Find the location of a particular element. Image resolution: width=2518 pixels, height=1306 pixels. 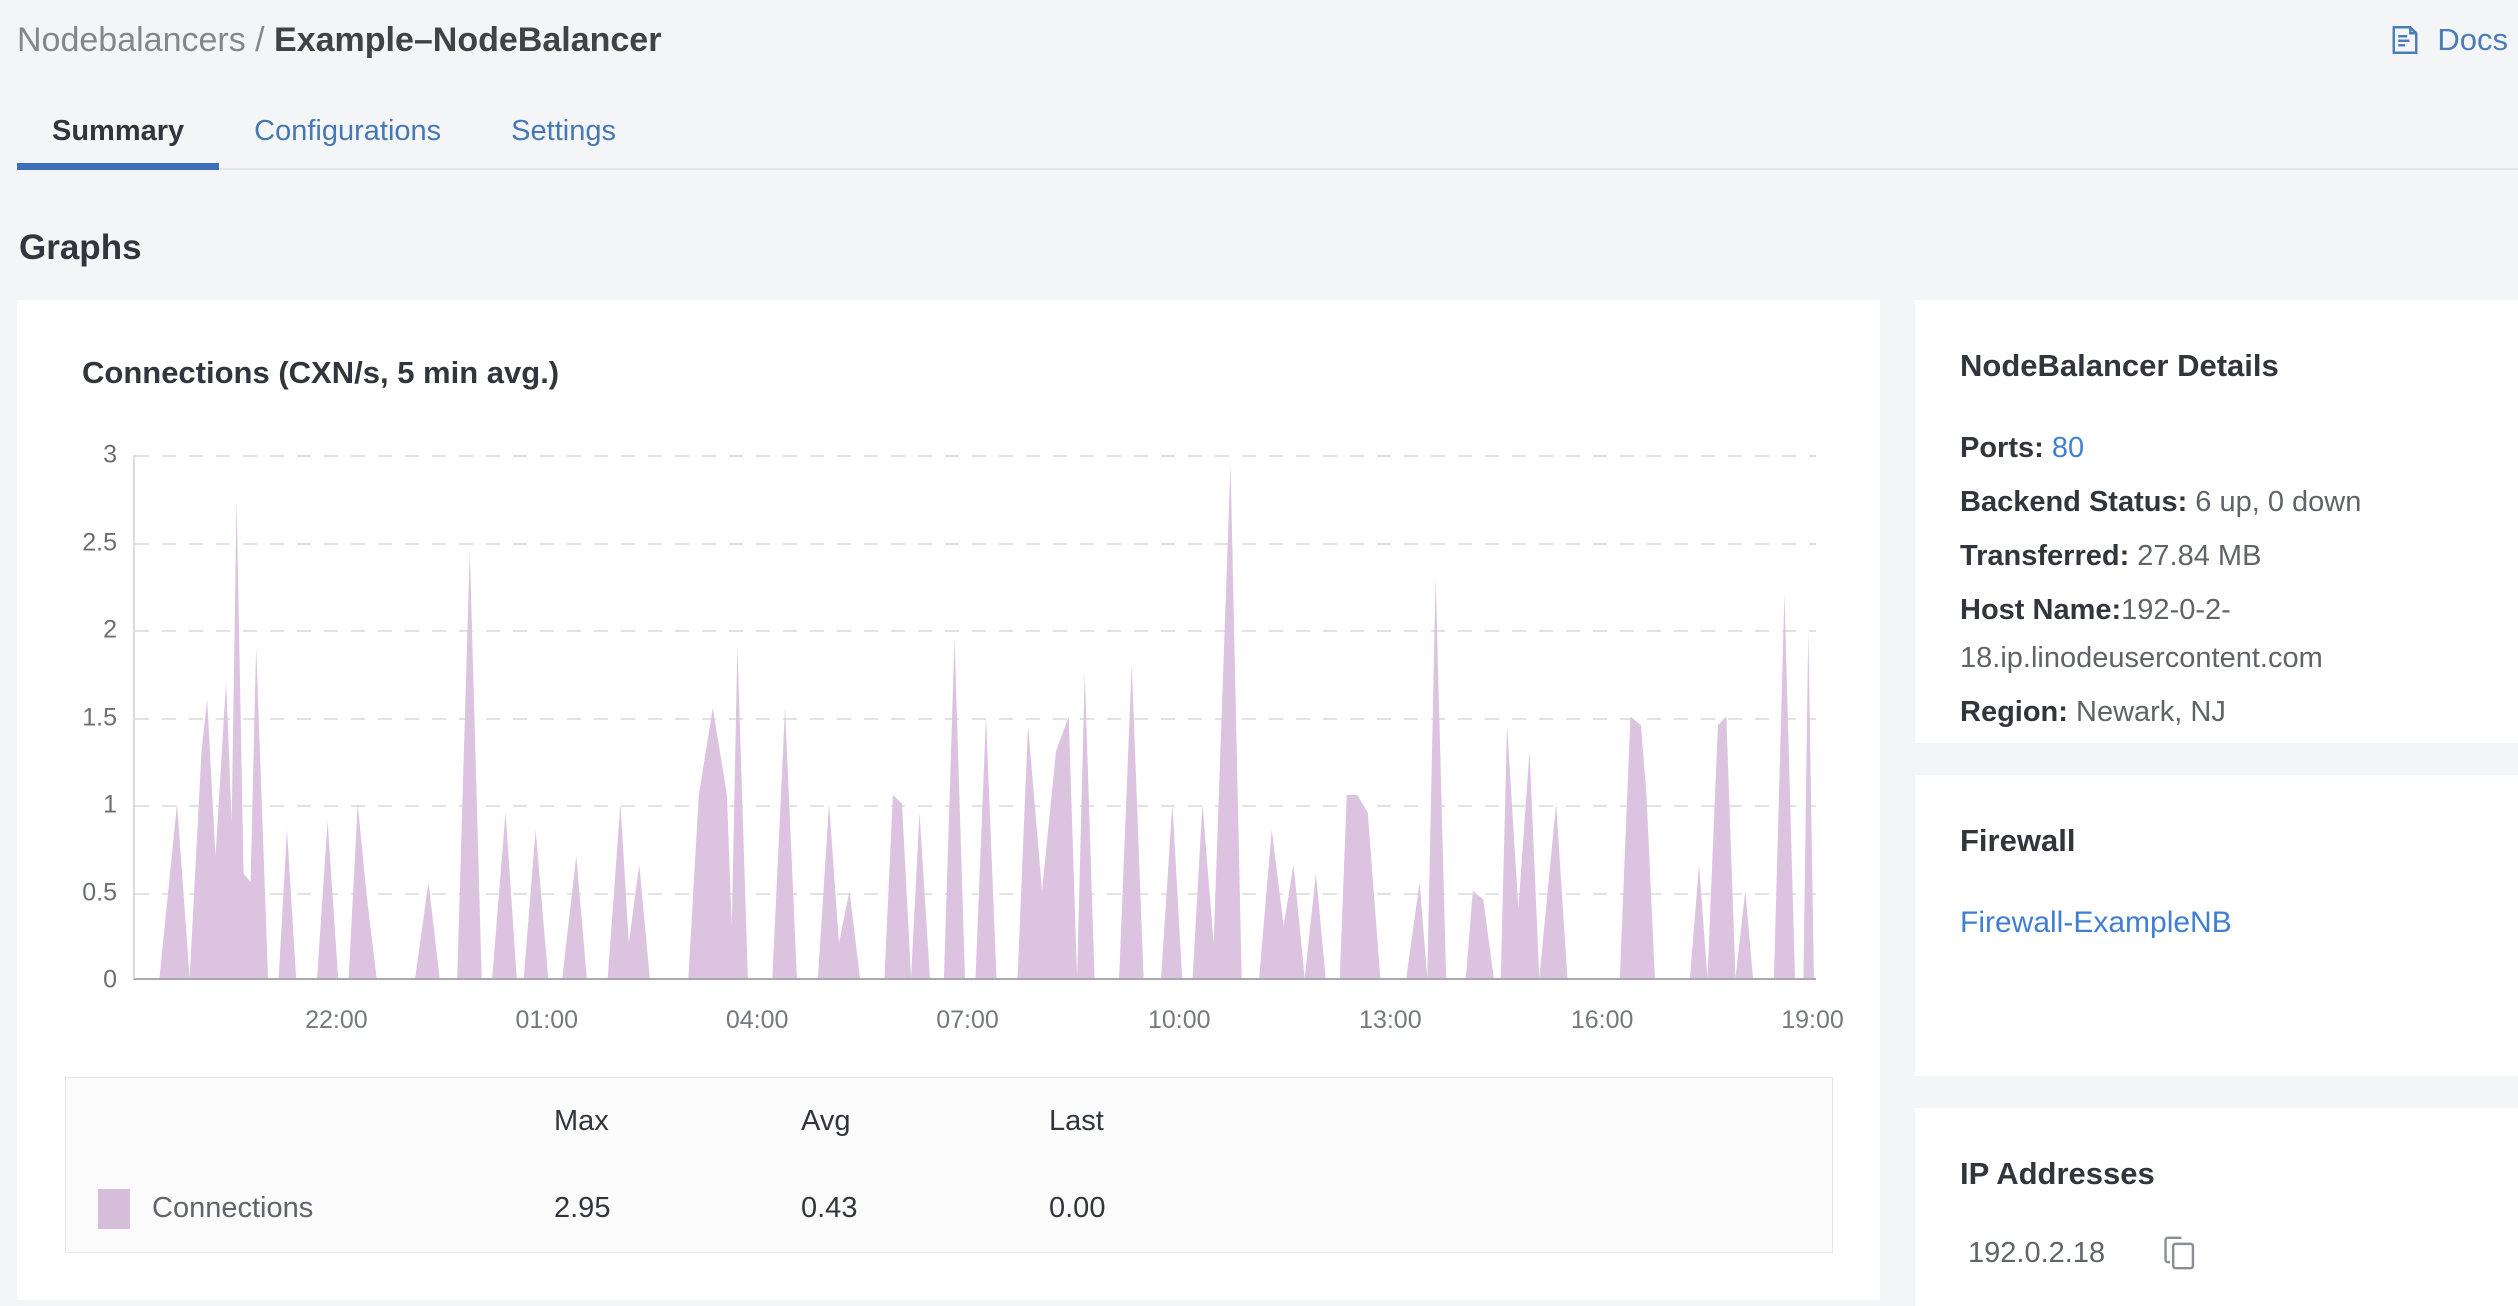

copy-icon is located at coordinates (2180, 1253).